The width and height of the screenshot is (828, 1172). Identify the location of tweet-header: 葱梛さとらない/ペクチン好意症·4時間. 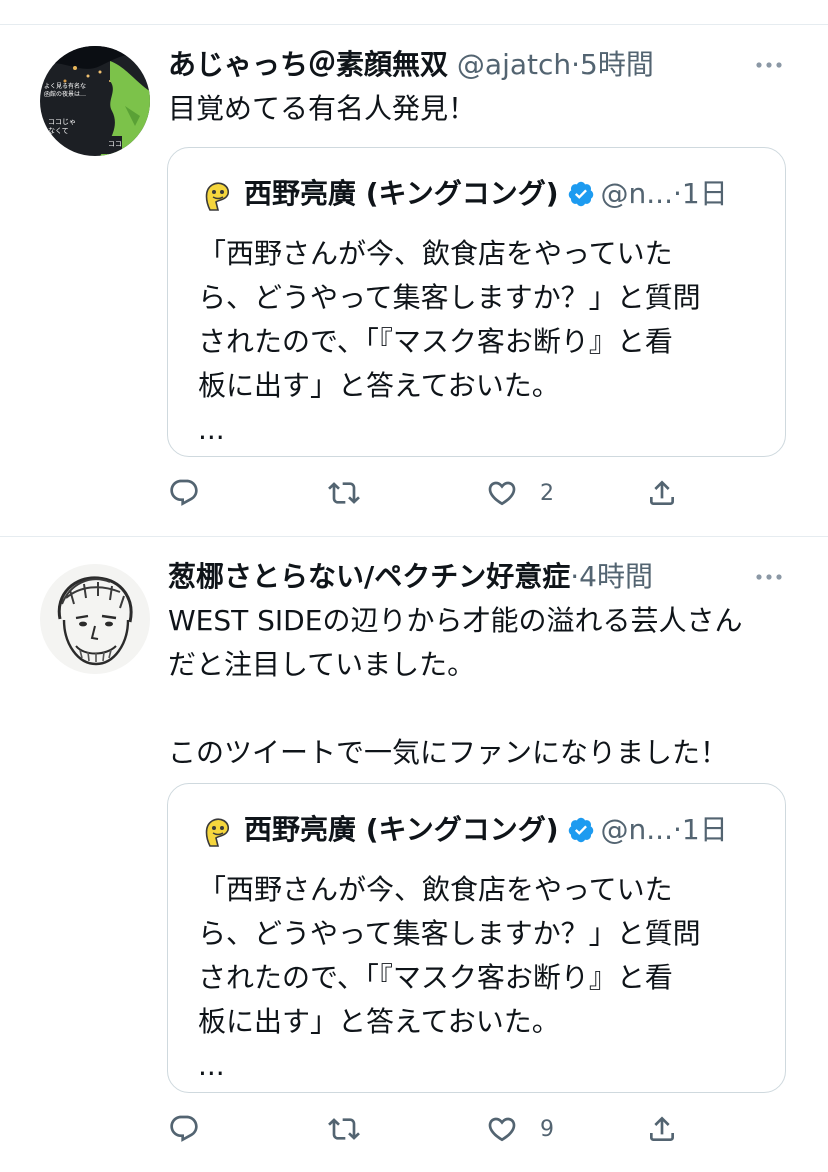
(410, 577).